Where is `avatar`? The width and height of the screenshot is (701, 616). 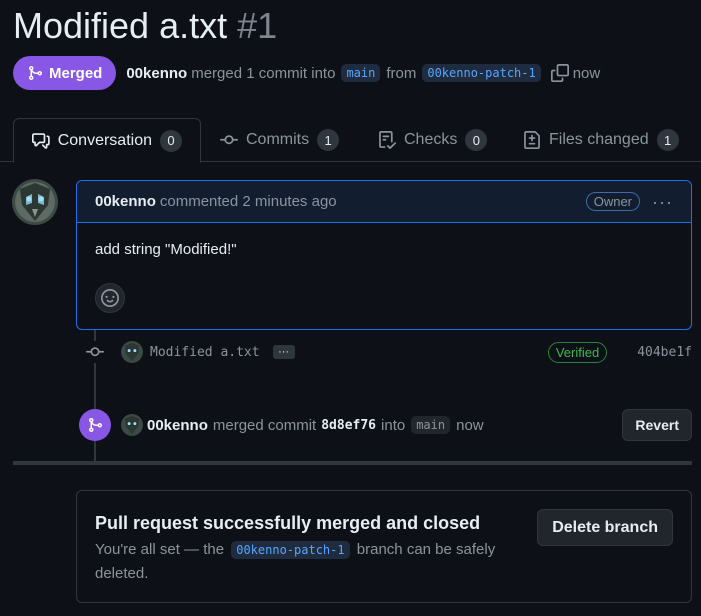 avatar is located at coordinates (35, 202).